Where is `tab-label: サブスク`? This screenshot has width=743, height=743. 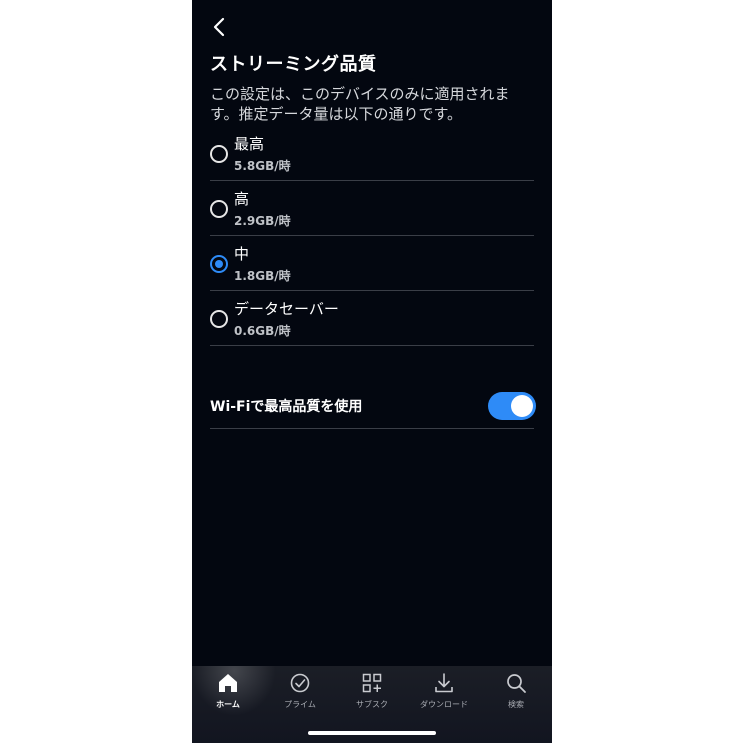
tab-label: サブスク is located at coordinates (372, 704).